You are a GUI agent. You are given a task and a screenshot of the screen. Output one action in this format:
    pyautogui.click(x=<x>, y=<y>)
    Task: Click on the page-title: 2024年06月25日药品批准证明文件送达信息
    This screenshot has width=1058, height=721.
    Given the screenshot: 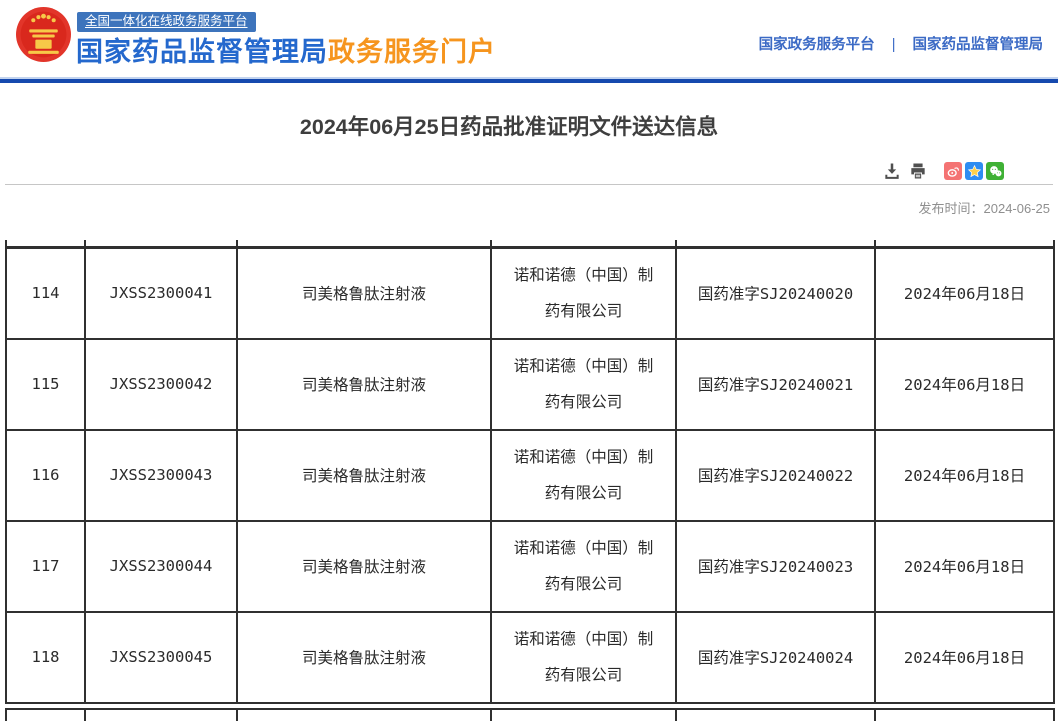 What is the action you would take?
    pyautogui.click(x=509, y=127)
    